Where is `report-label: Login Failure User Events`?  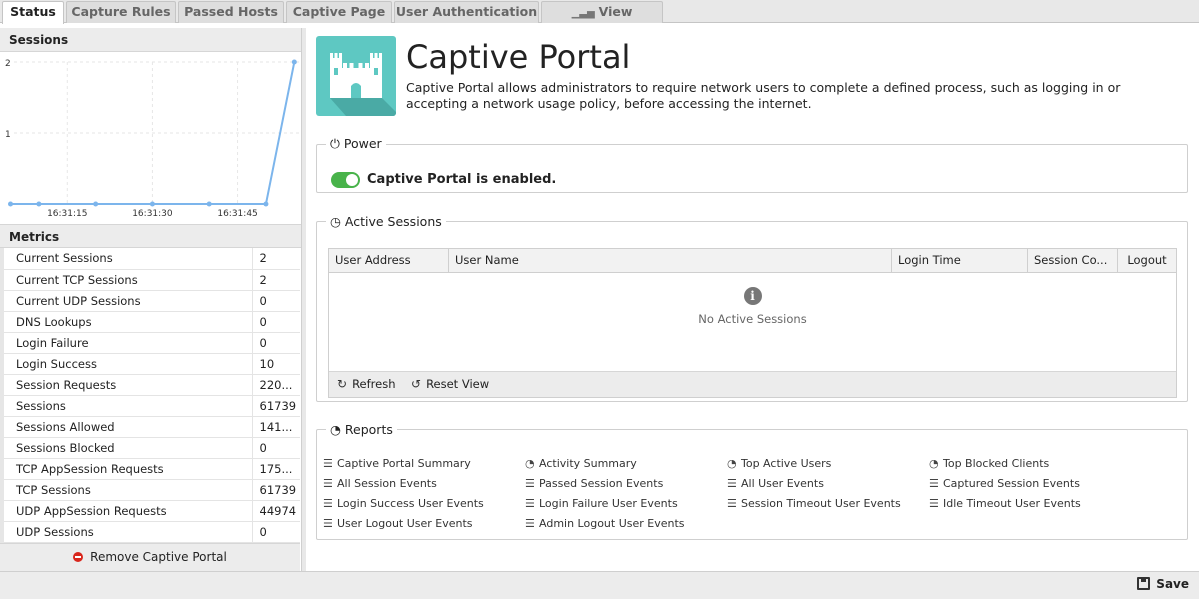
report-label: Login Failure User Events is located at coordinates (608, 503).